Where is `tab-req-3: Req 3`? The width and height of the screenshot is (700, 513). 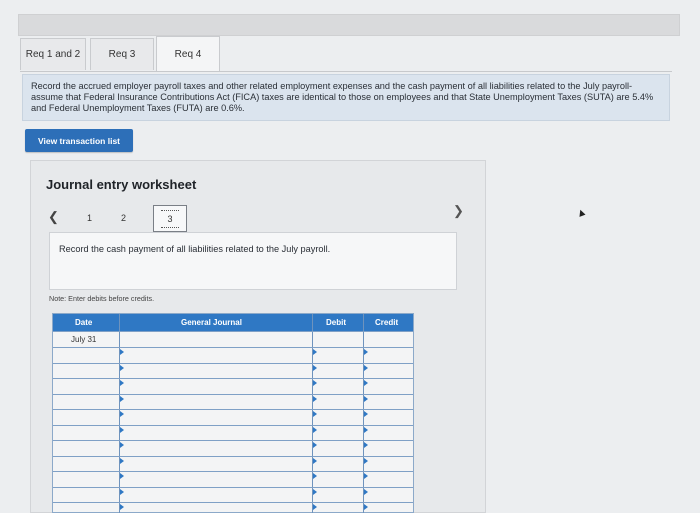 tab-req-3: Req 3 is located at coordinates (122, 54).